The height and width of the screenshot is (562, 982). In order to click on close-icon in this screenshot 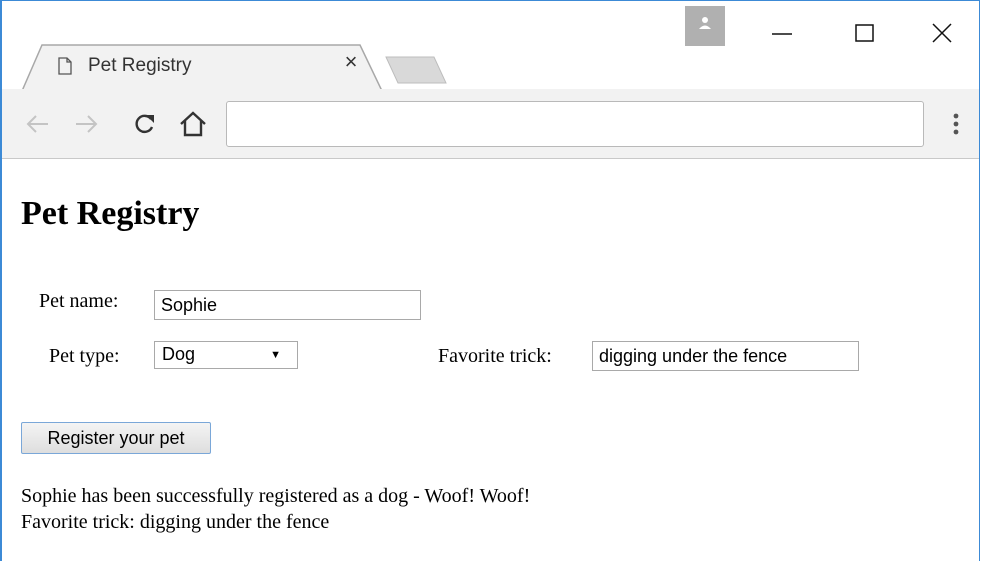, I will do `click(942, 30)`.